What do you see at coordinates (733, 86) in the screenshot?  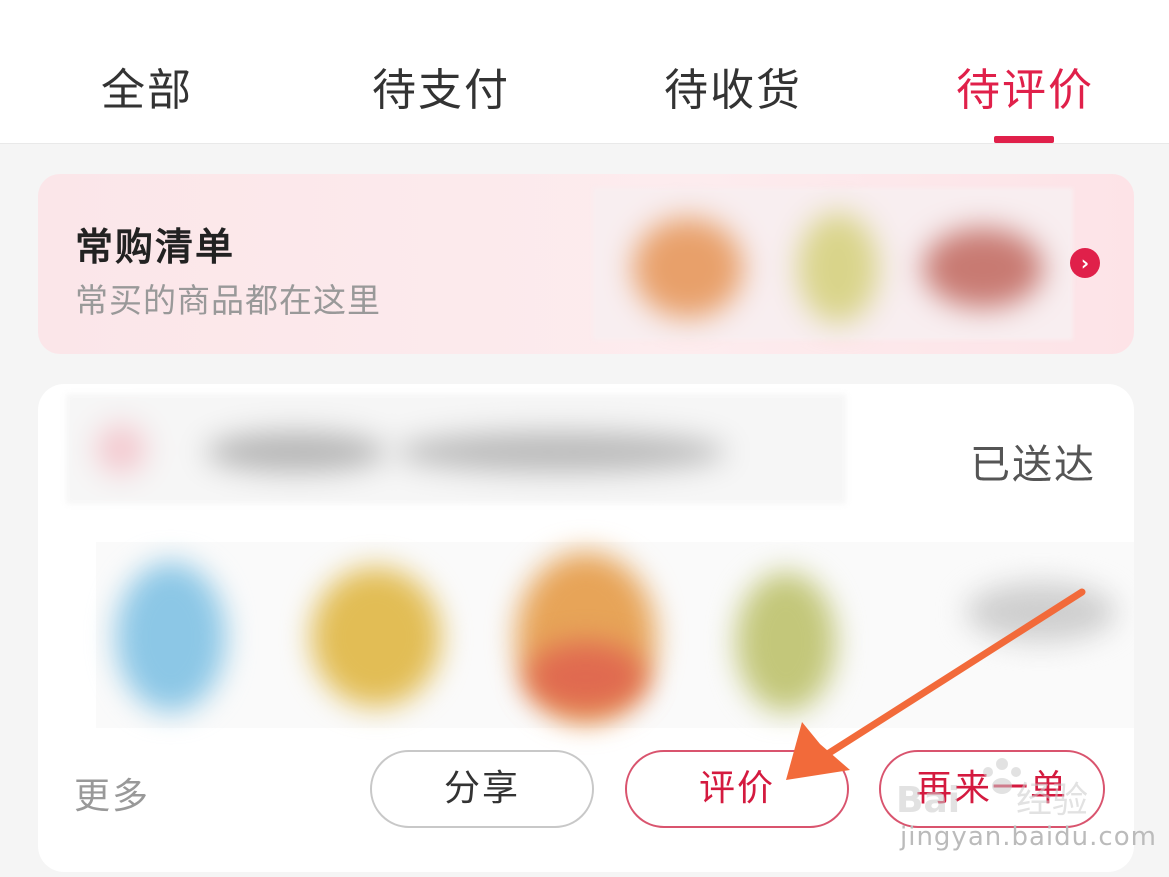 I see `tab-pending-receipt: 待收货` at bounding box center [733, 86].